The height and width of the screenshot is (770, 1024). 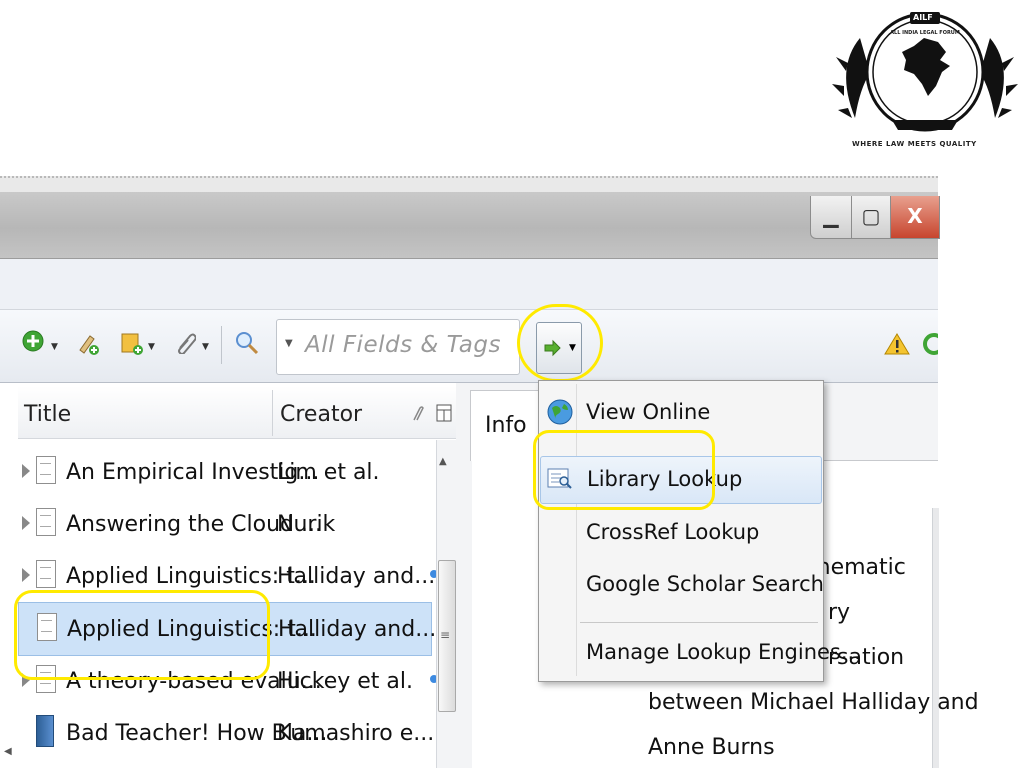 I want to click on add-by-identifier-icon, so click(x=131, y=342).